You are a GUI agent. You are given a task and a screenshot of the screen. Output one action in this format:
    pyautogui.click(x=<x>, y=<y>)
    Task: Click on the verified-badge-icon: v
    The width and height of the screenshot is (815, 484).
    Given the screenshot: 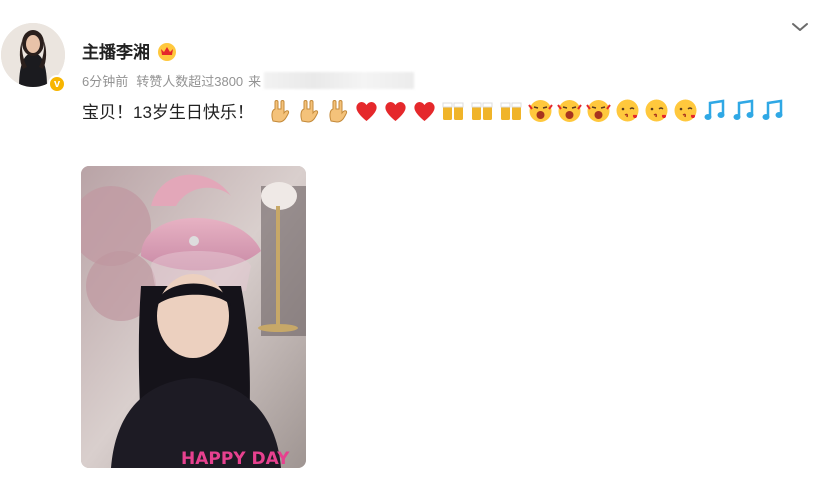 What is the action you would take?
    pyautogui.click(x=57, y=84)
    